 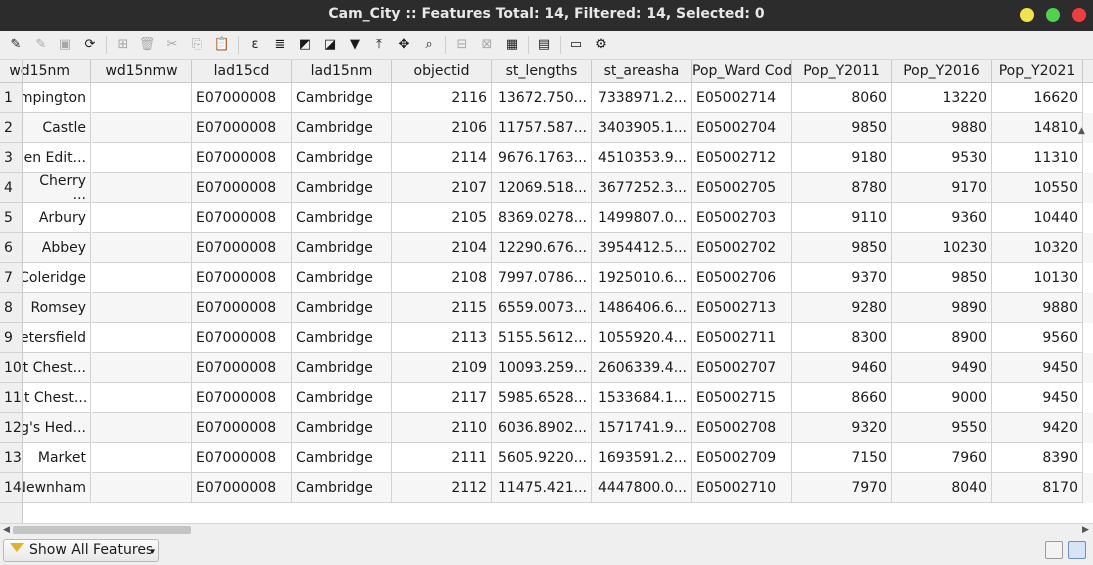 What do you see at coordinates (442, 278) in the screenshot?
I see `table-cell: 2108` at bounding box center [442, 278].